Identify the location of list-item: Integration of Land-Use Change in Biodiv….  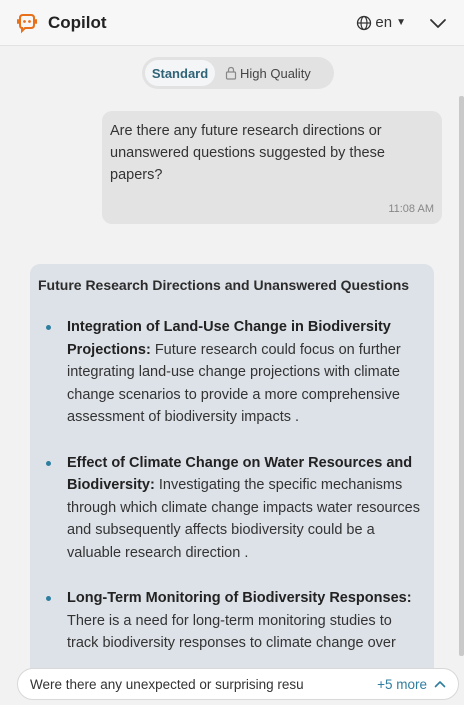
(230, 372).